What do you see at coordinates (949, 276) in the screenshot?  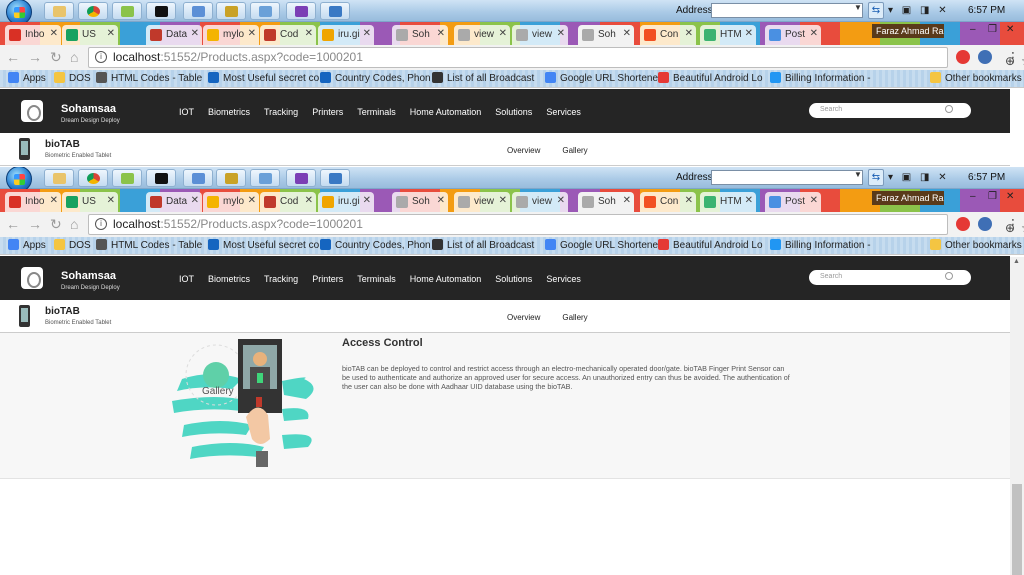 I see `search-icon` at bounding box center [949, 276].